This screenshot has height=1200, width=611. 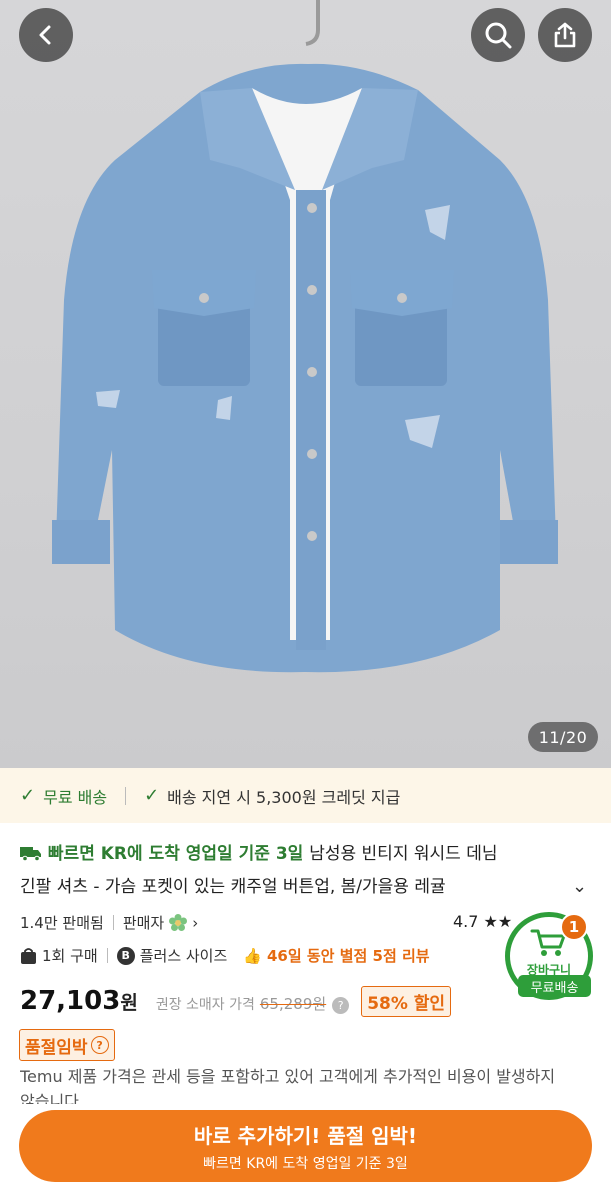 I want to click on buy-once-label: 1회 구매, so click(x=70, y=956).